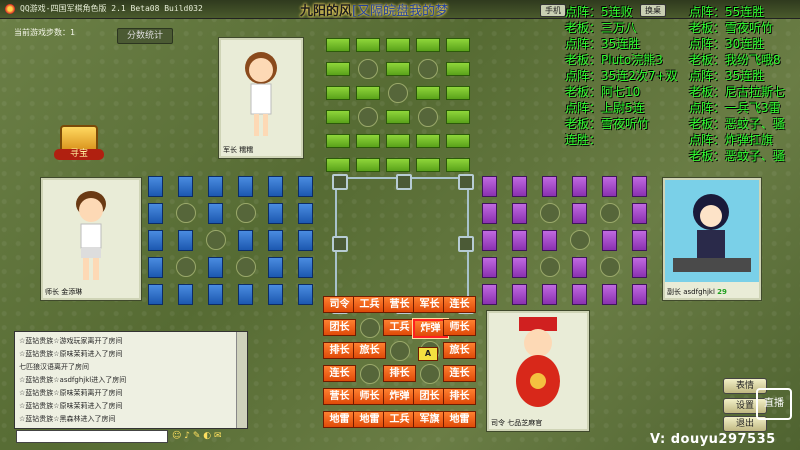 The width and height of the screenshot is (800, 450). I want to click on player-left-panel: 师长 金添琳, so click(91, 239).